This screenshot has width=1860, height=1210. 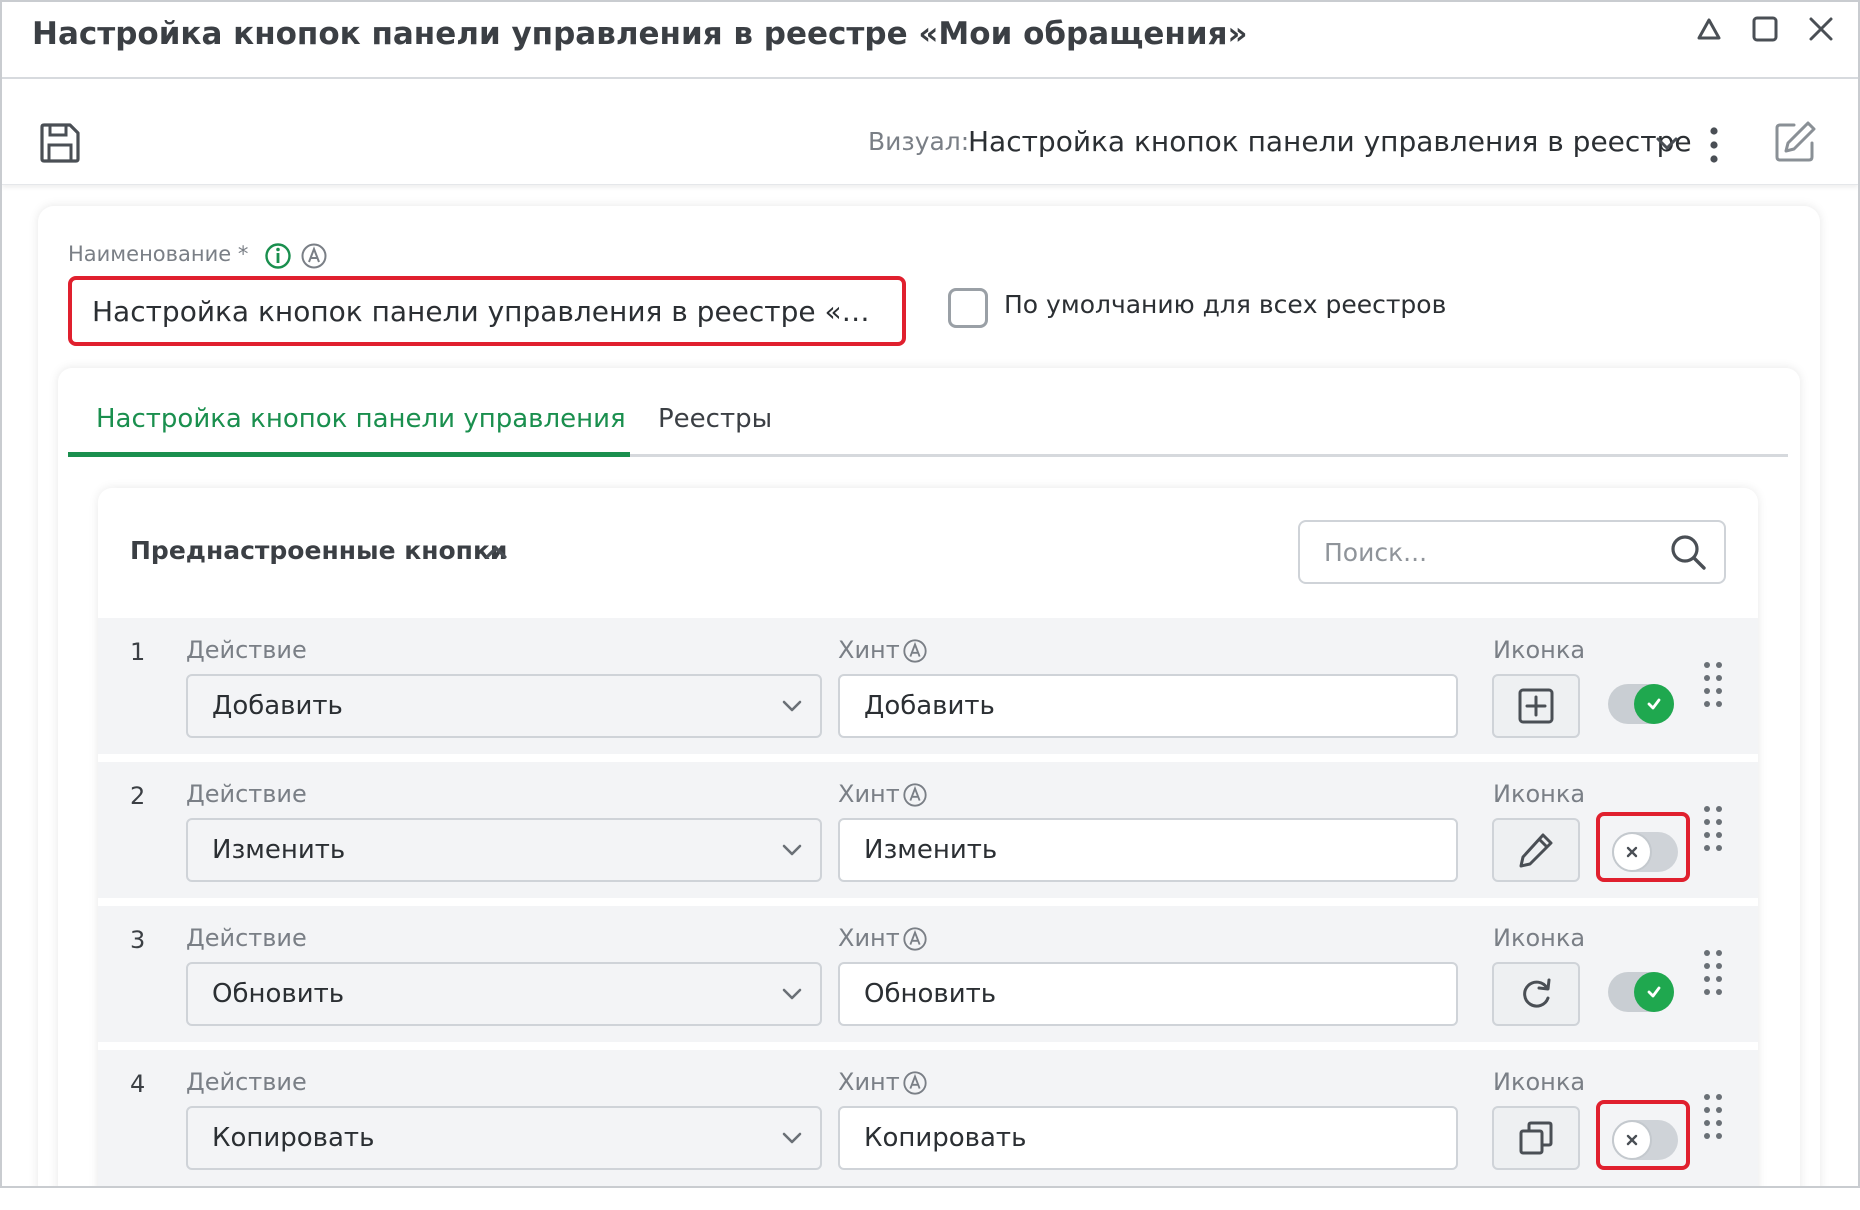 I want to click on button-row: 4 Действие Хинт Иконка Копировать, so click(x=928, y=1118).